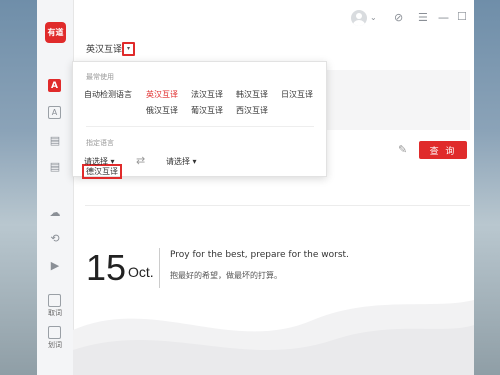 The width and height of the screenshot is (500, 375). Describe the element at coordinates (252, 110) in the screenshot. I see `lang-es-zh: 西汉互译` at that location.